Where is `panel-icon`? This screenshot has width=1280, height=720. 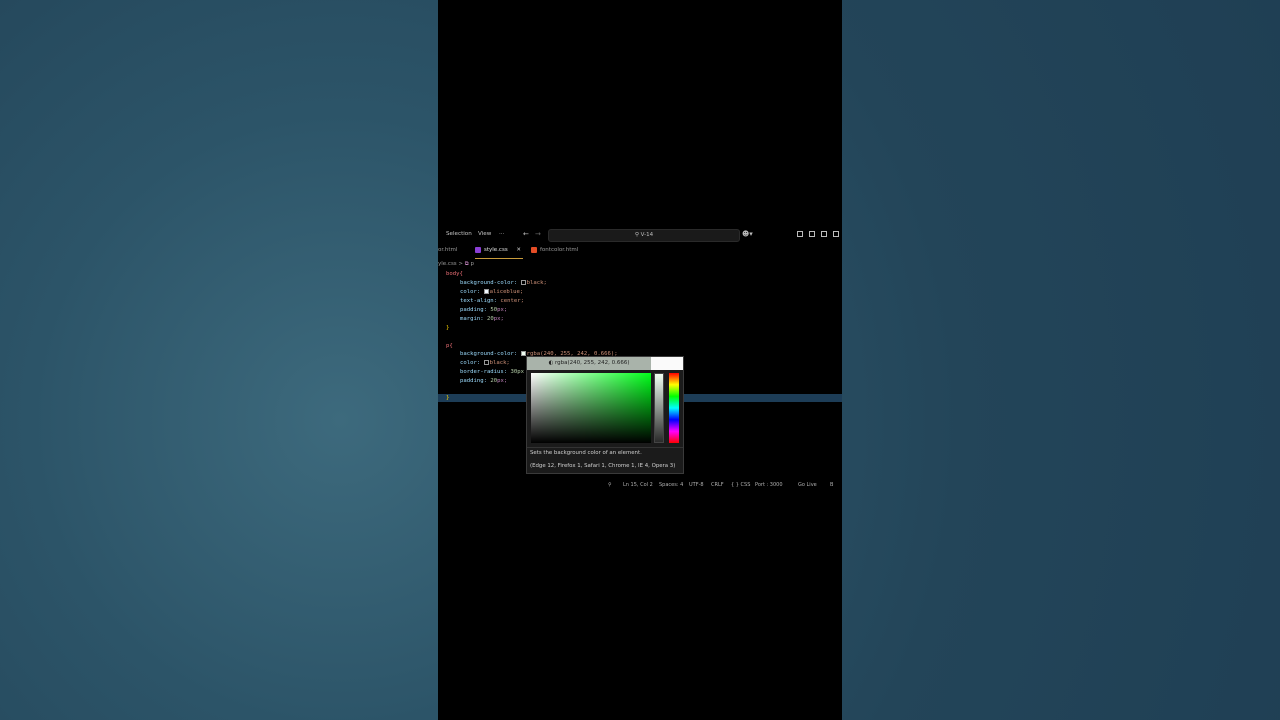 panel-icon is located at coordinates (824, 234).